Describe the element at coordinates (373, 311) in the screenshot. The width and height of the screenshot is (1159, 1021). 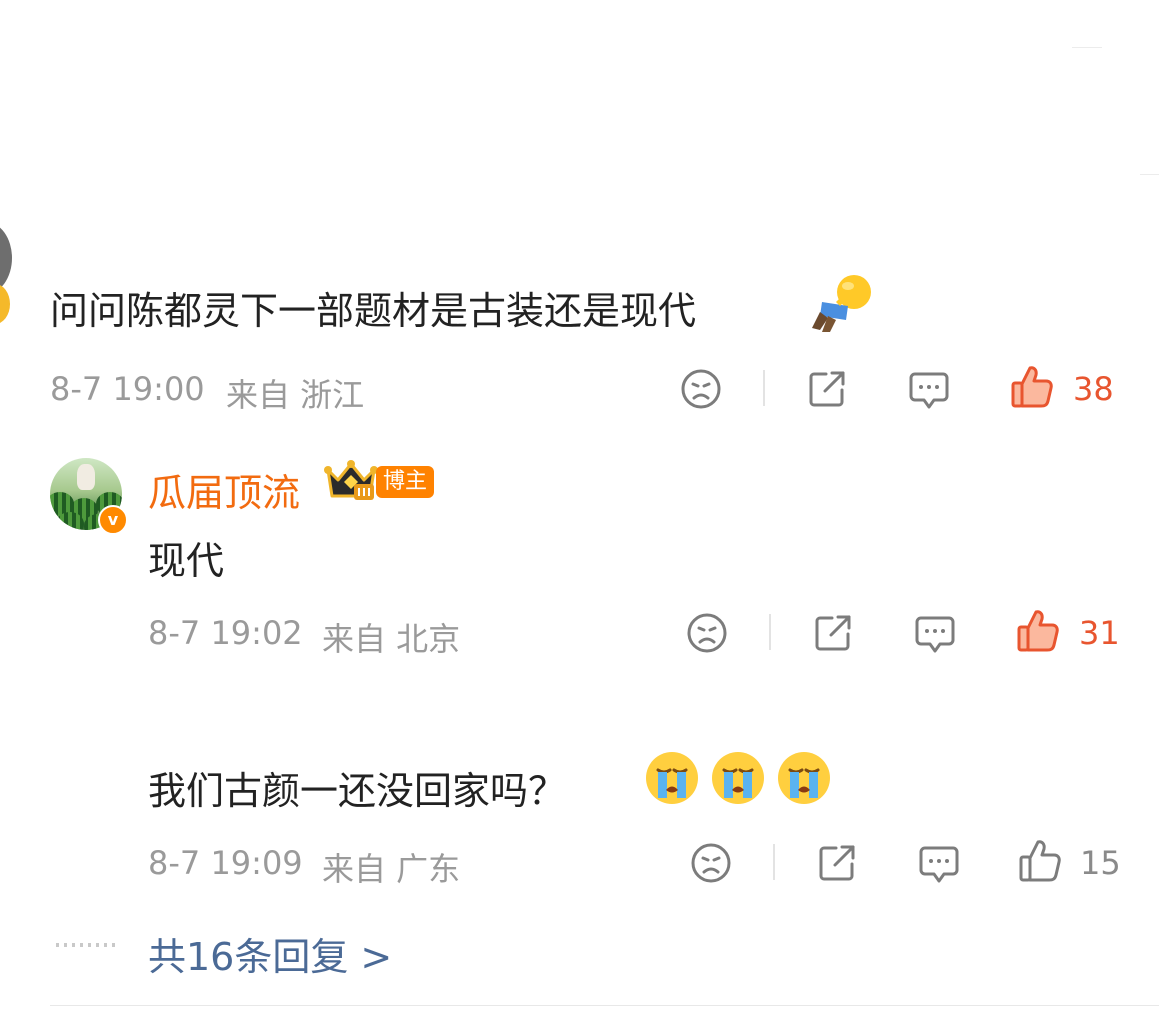
I see `comment-text: 问问陈都灵下一部题材是古装还是现代` at that location.